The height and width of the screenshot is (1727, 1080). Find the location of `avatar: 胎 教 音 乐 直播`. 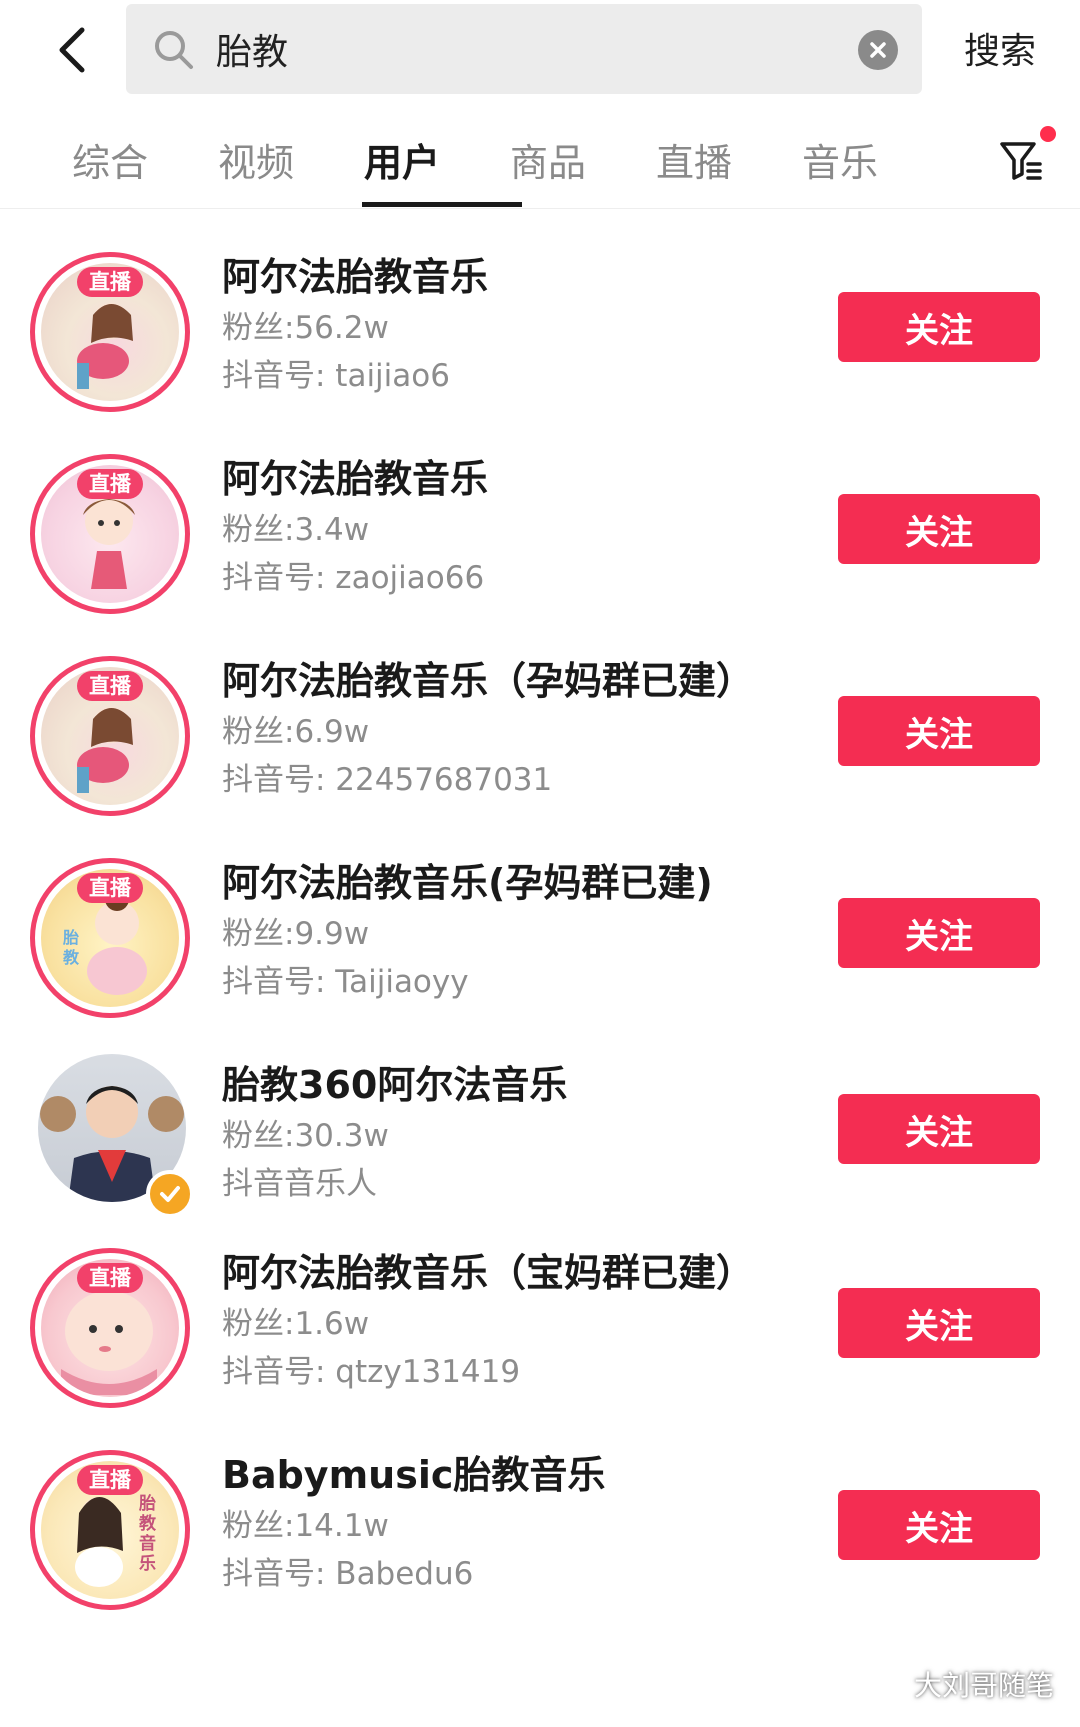

avatar: 胎 教 音 乐 直播 is located at coordinates (110, 1530).